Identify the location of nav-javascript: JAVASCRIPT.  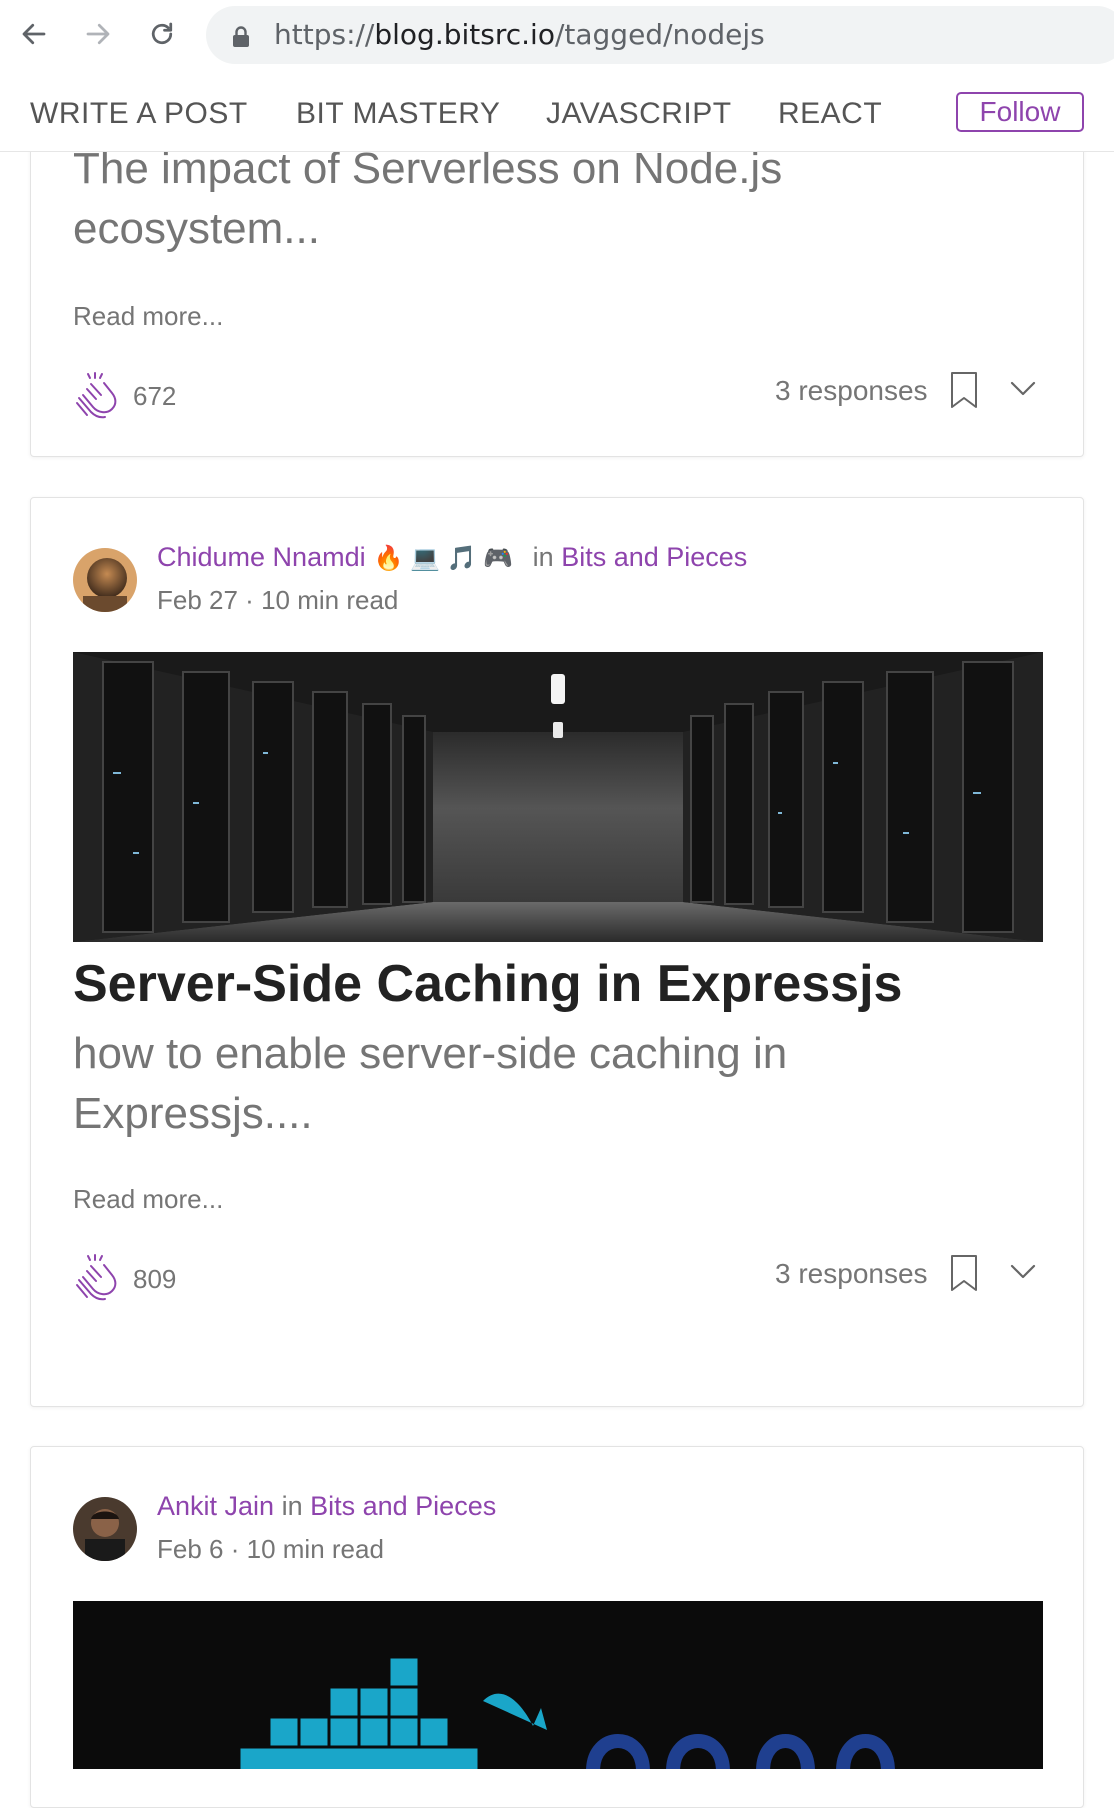
(639, 114).